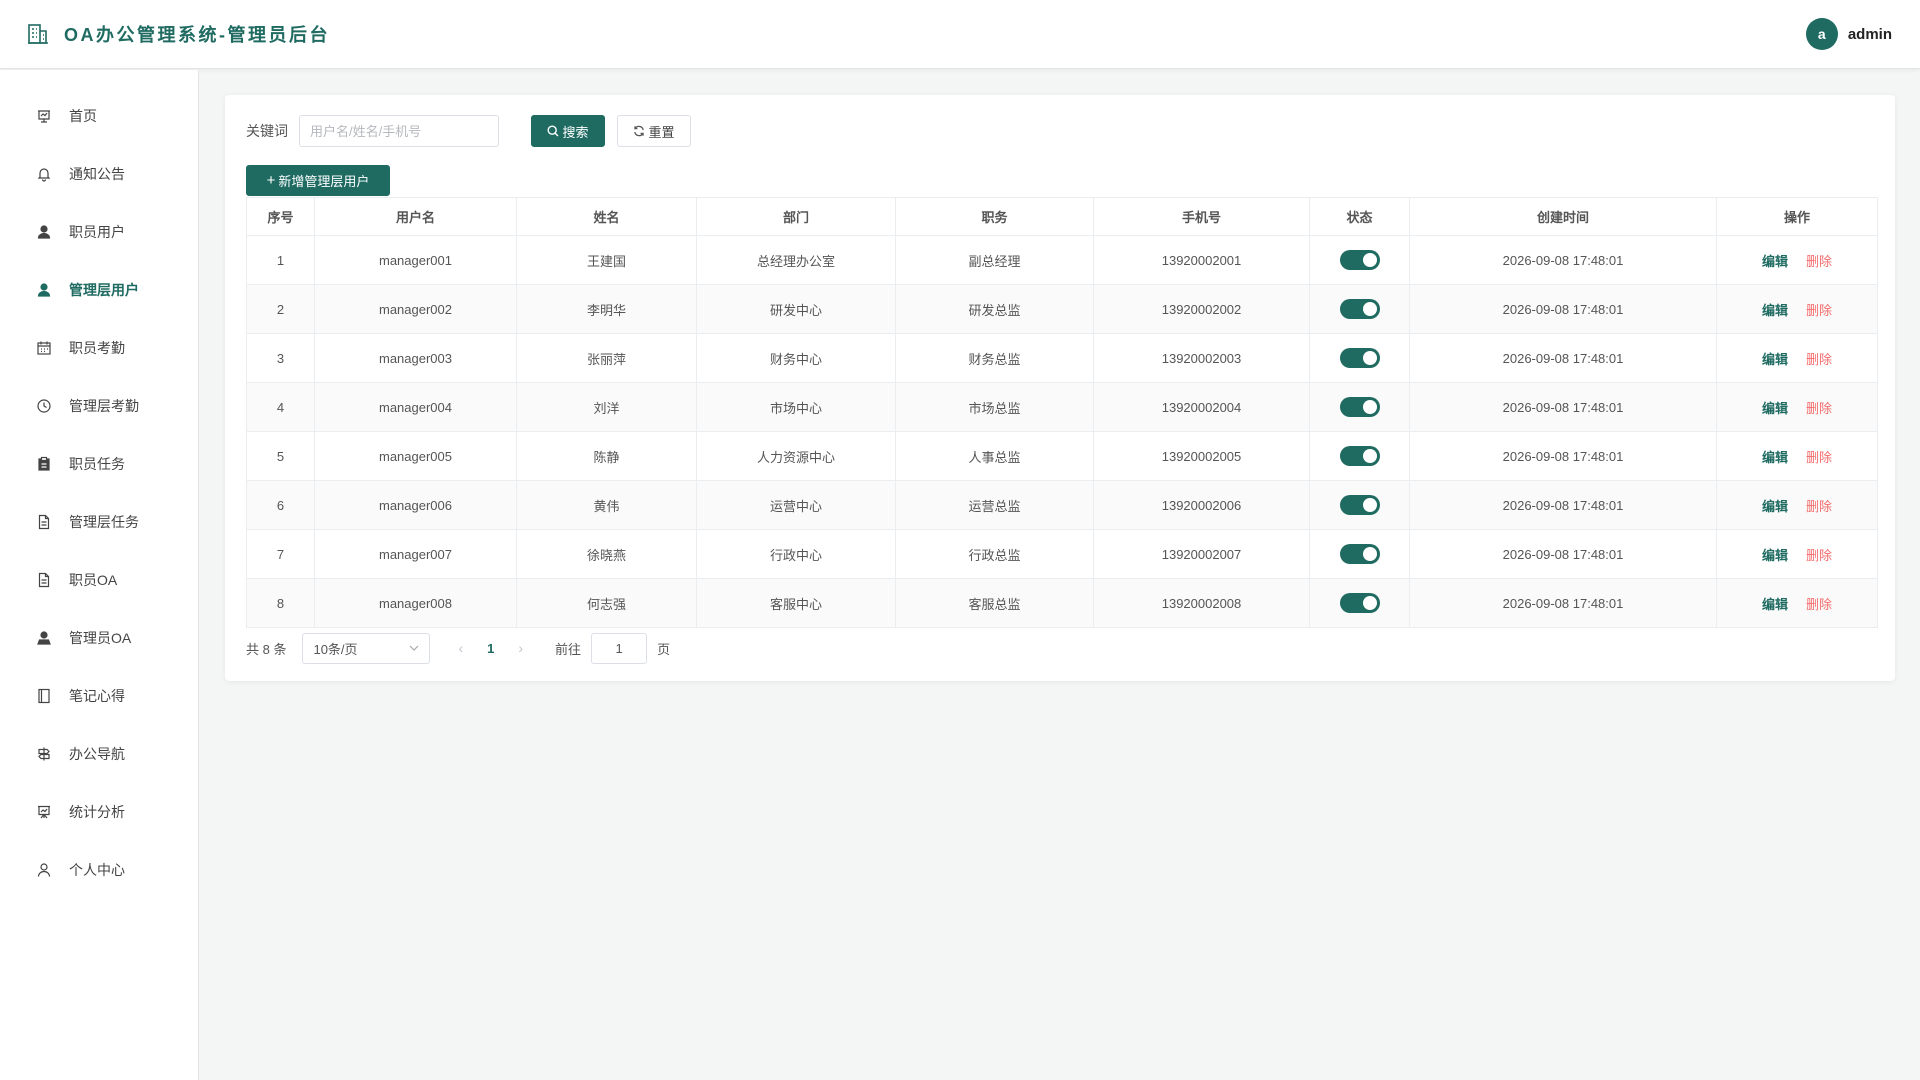 Image resolution: width=1920 pixels, height=1080 pixels. What do you see at coordinates (1870, 34) in the screenshot?
I see `username: admin` at bounding box center [1870, 34].